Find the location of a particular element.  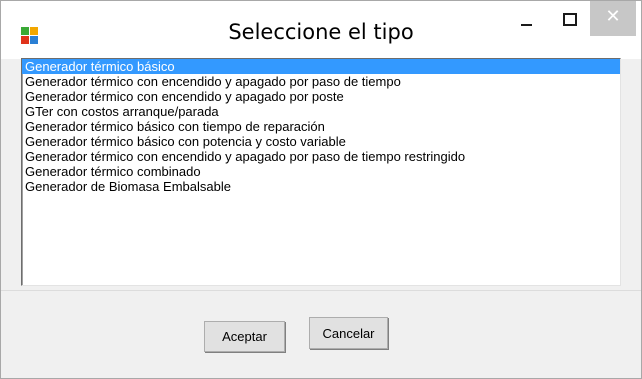

minimize-button is located at coordinates (526, 21).